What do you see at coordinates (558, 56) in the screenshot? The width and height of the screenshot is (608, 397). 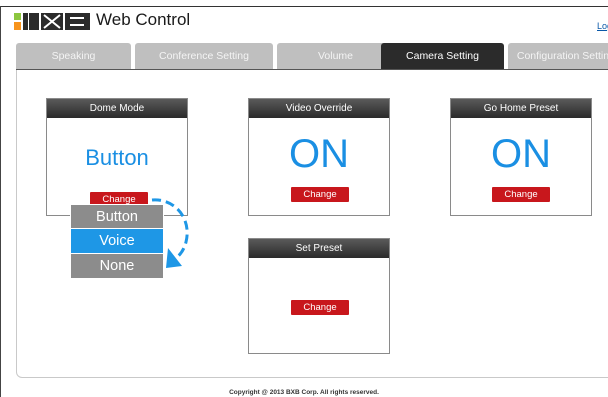 I see `tab-configuration-setting: Configuration Settin` at bounding box center [558, 56].